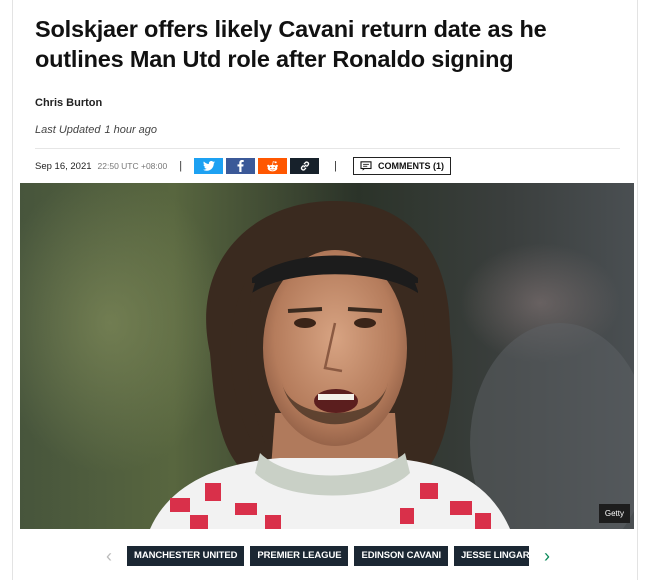 This screenshot has height=580, width=650. Describe the element at coordinates (327, 148) in the screenshot. I see `divider` at that location.